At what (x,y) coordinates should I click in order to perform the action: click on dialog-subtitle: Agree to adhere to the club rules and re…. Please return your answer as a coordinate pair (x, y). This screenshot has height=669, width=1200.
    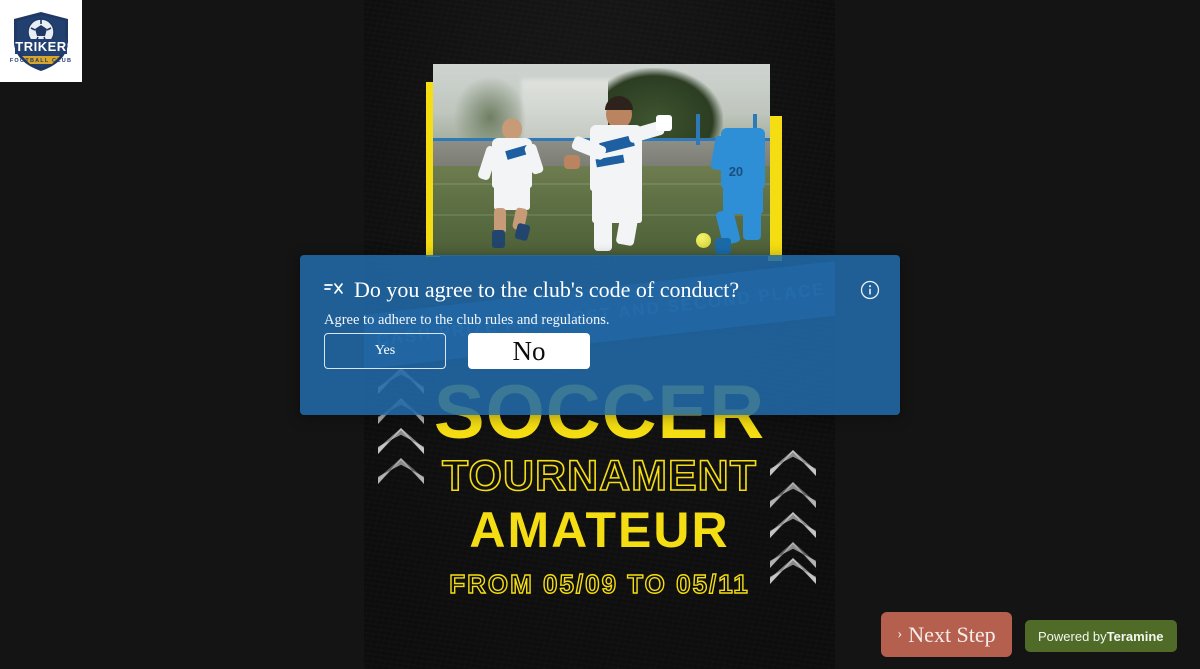
    Looking at the image, I should click on (467, 320).